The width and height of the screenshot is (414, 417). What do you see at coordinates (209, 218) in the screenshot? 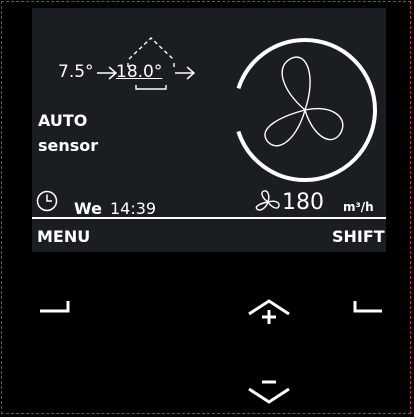
I see `status-divider` at bounding box center [209, 218].